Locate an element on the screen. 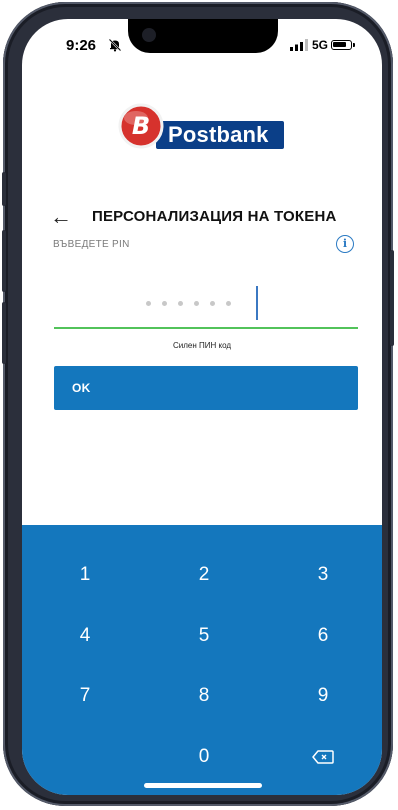  key-8: 8 is located at coordinates (204, 696).